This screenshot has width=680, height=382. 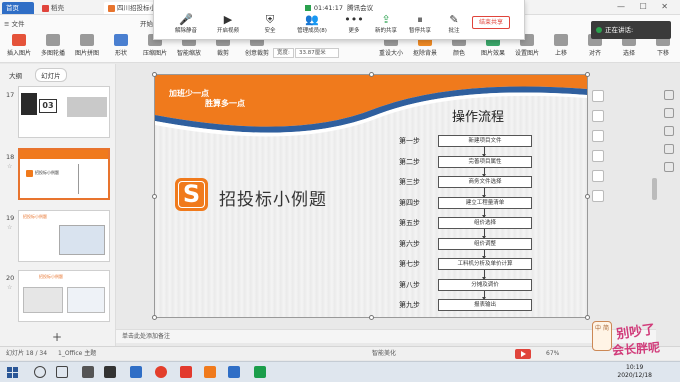 I want to click on ribbon-button: 插入图片, so click(x=19, y=45).